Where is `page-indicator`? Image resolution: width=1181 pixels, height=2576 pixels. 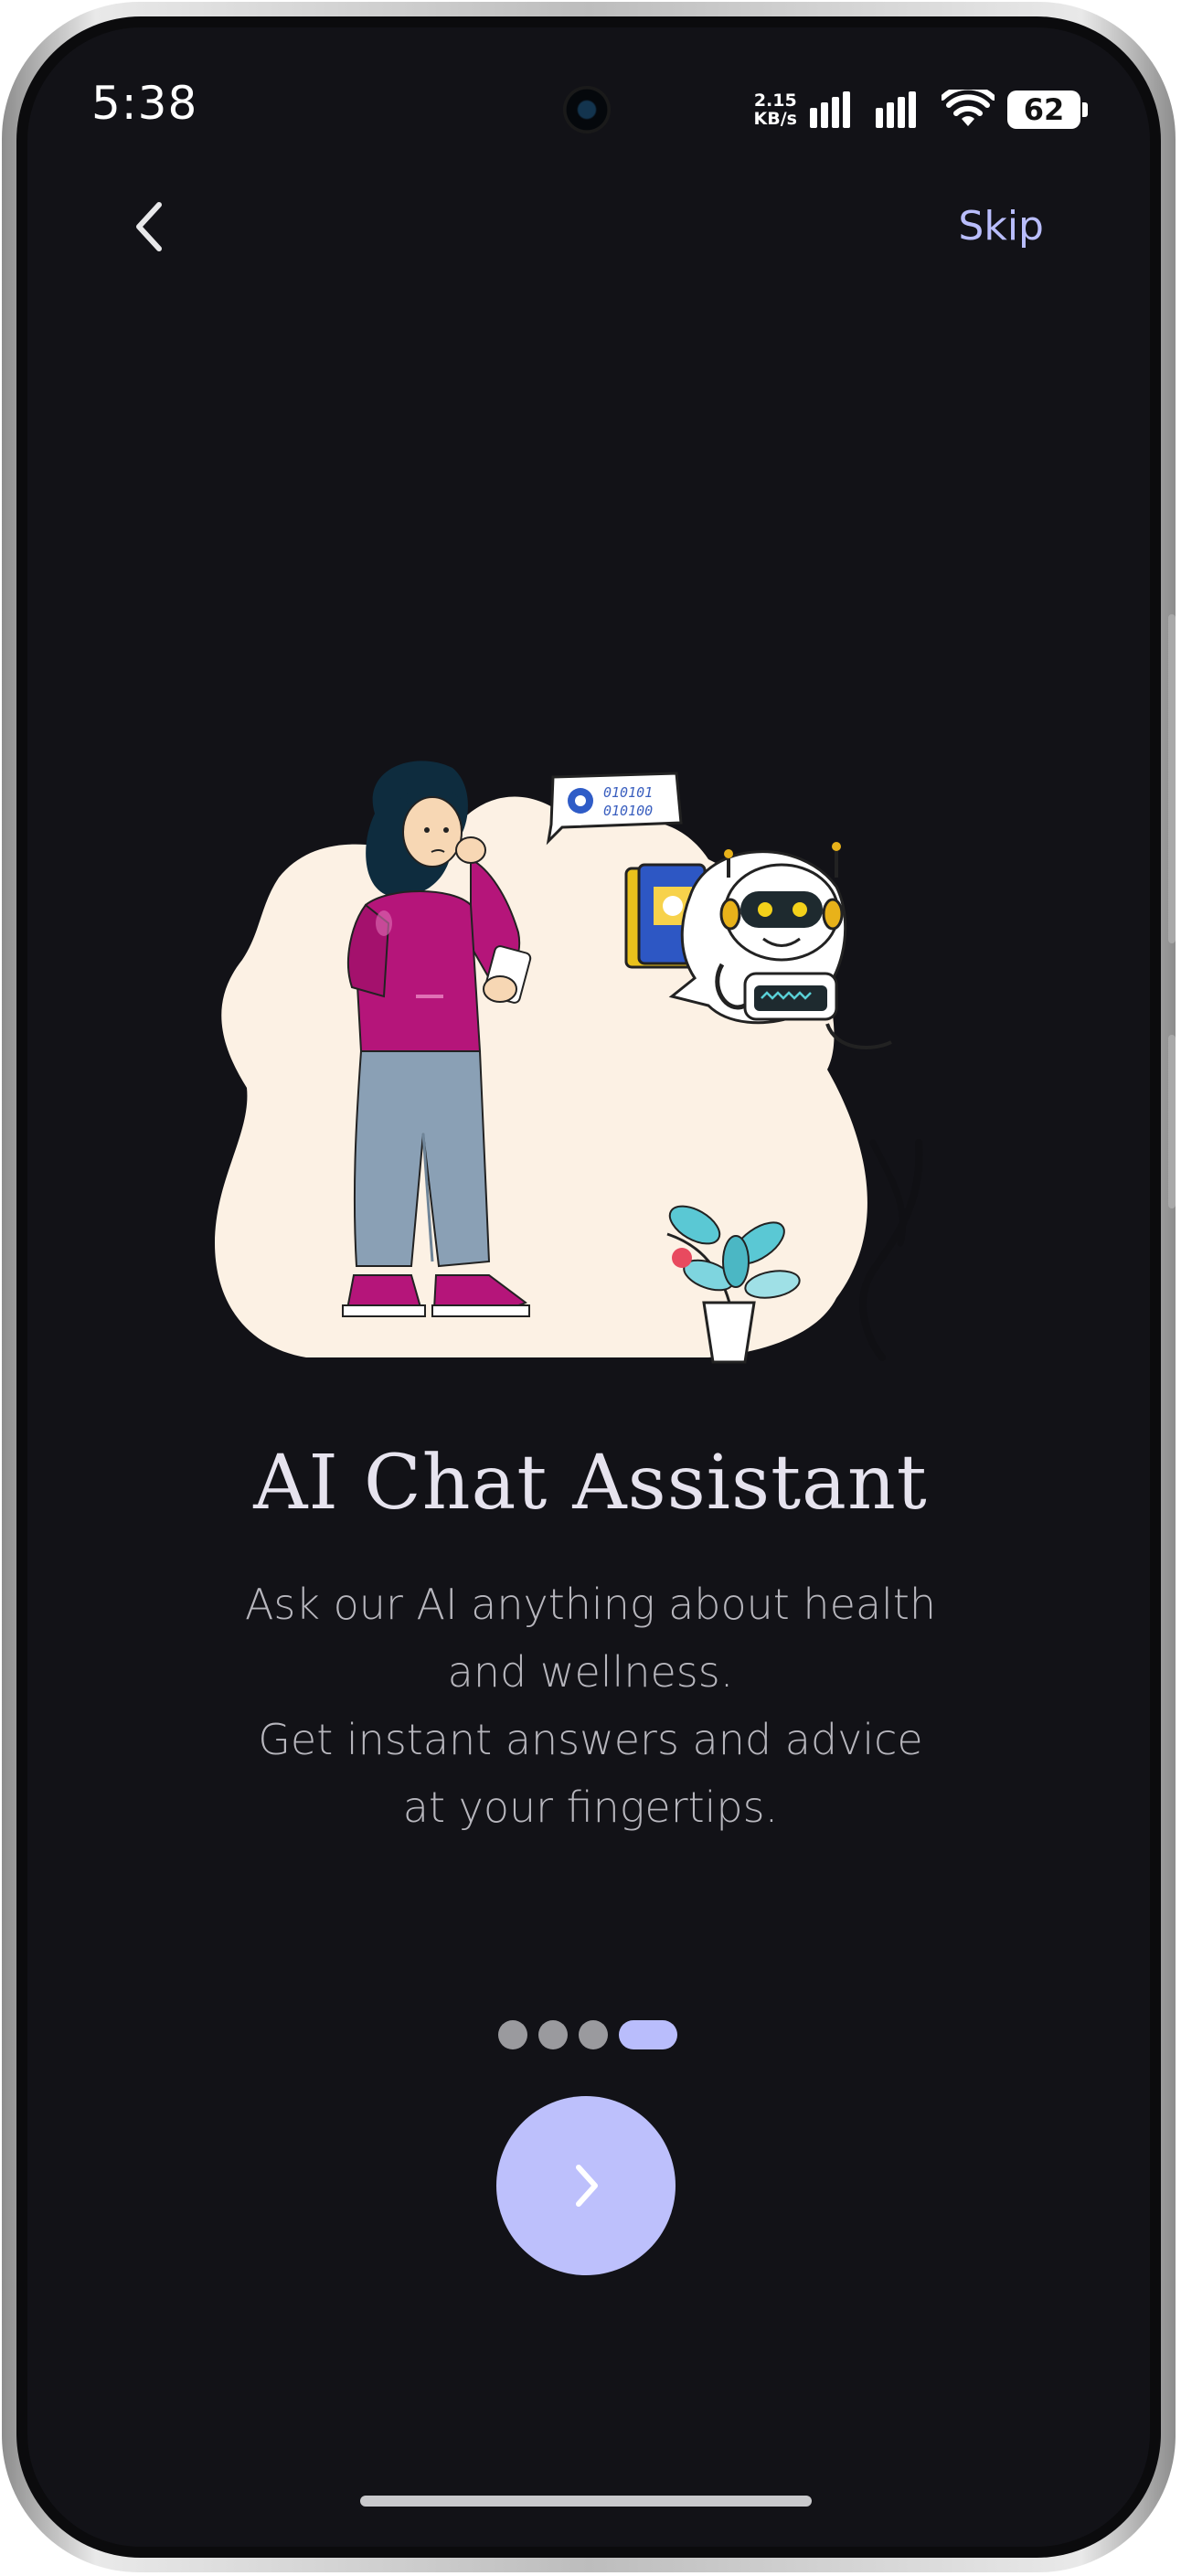 page-indicator is located at coordinates (587, 2034).